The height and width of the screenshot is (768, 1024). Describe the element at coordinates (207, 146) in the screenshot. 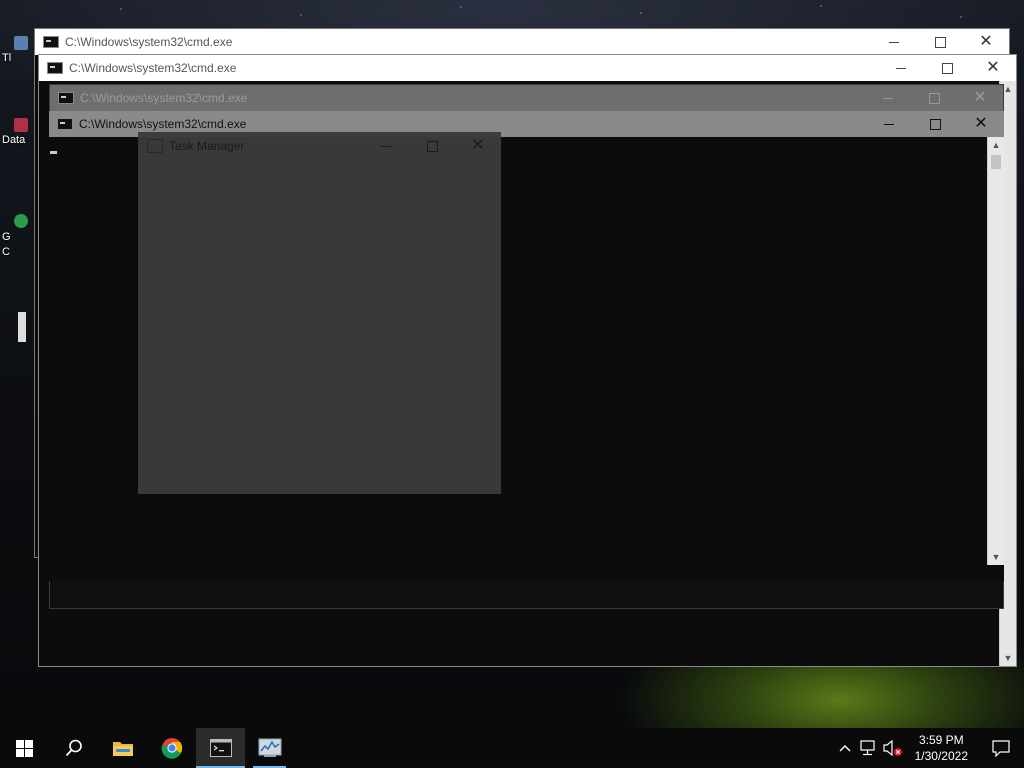

I see `window-title: Task Manager` at that location.